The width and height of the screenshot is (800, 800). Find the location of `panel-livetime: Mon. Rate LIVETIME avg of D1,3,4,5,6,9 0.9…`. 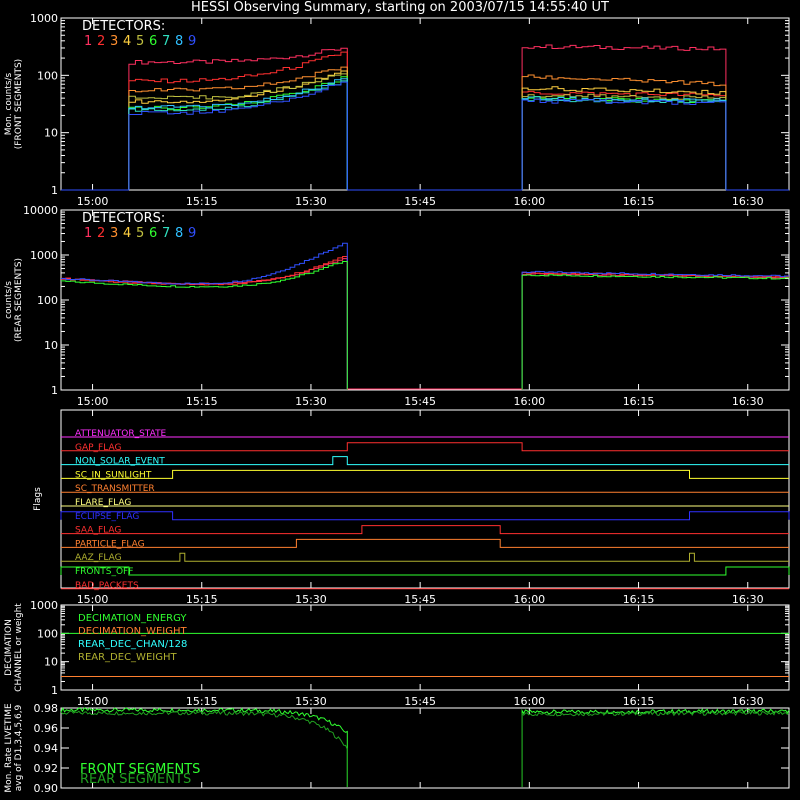

panel-livetime: Mon. Rate LIVETIME avg of D1,3,4,5,6,9 0.9… is located at coordinates (397, 748).